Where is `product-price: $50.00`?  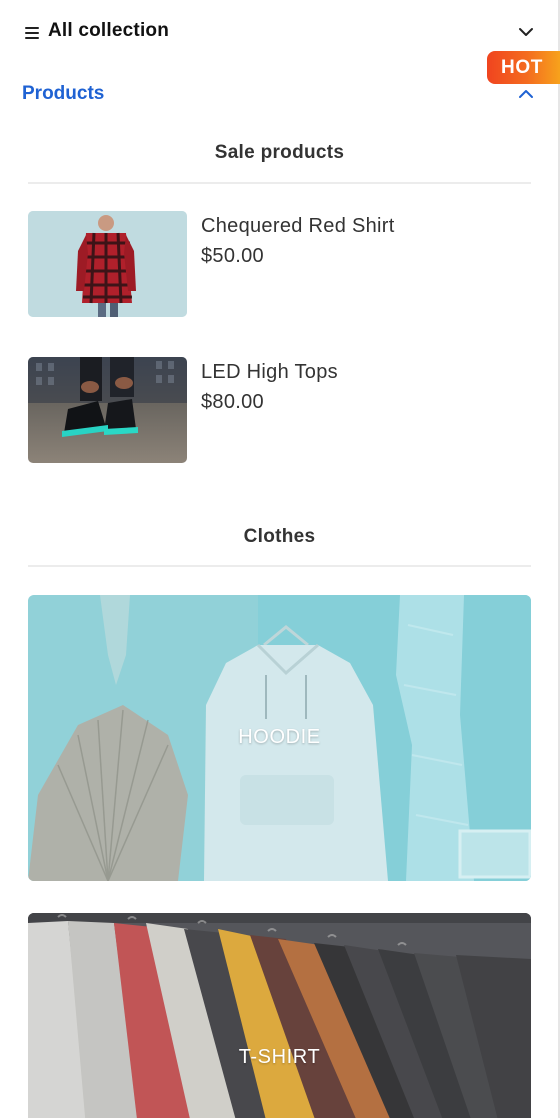
product-price: $50.00 is located at coordinates (232, 256).